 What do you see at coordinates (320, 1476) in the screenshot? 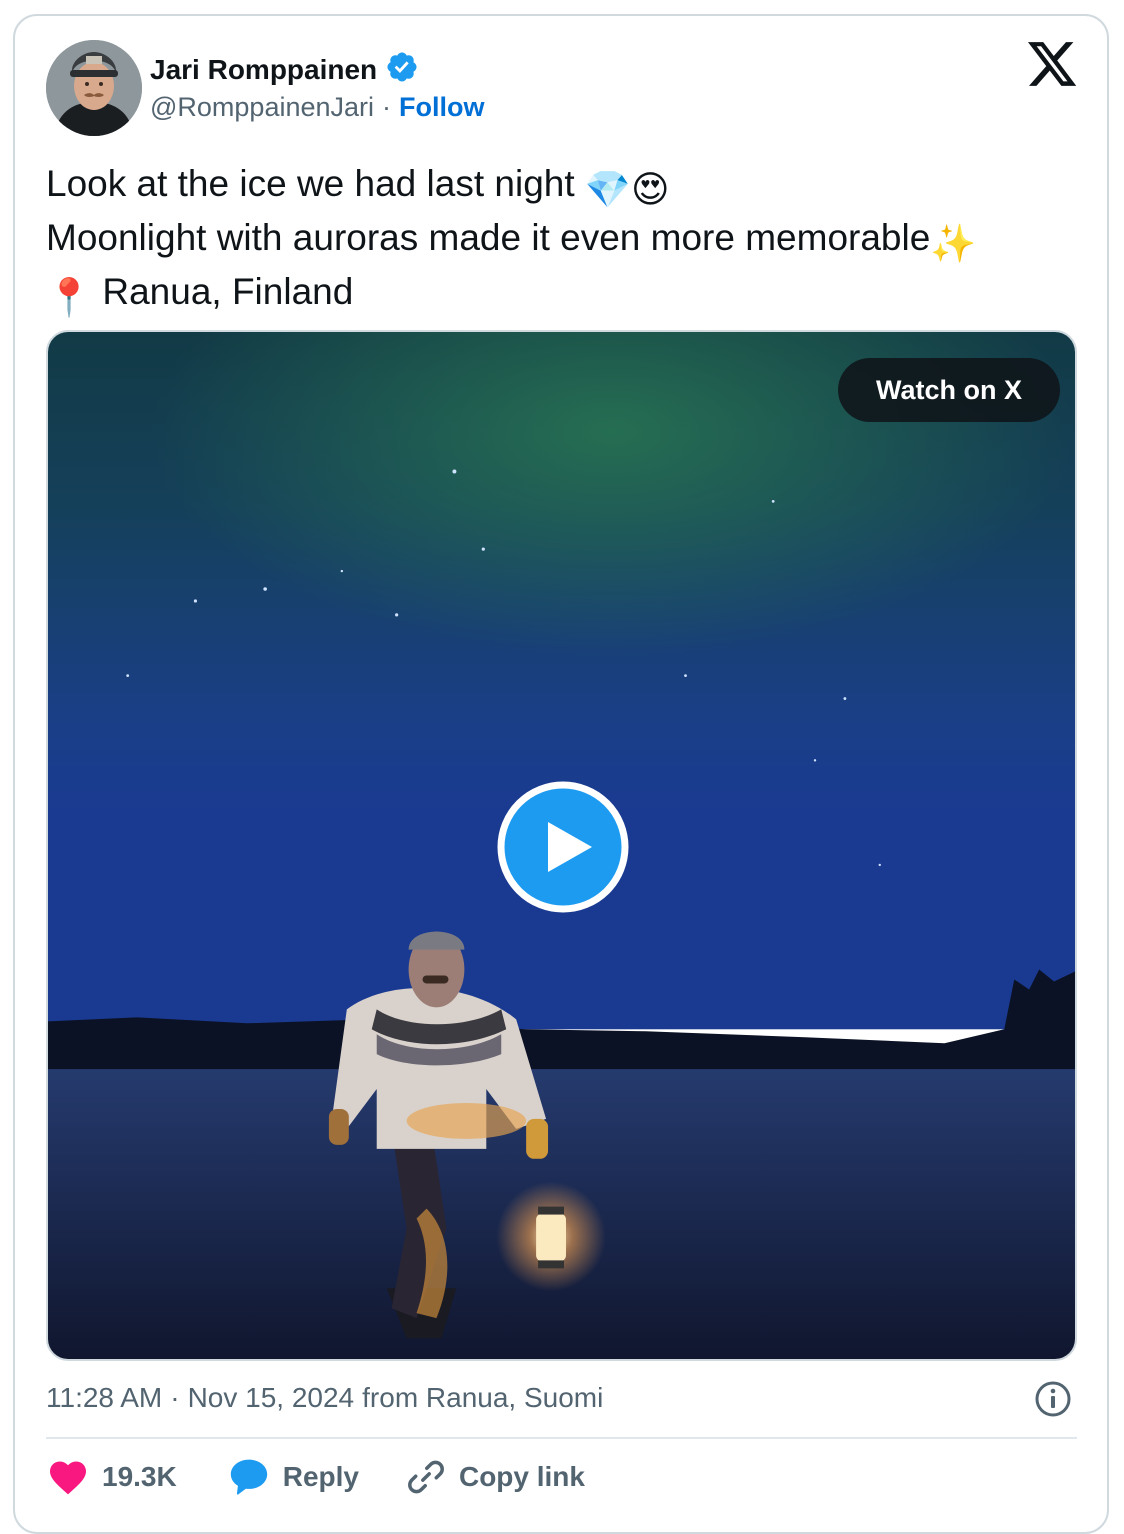
I see `reply-label: Reply` at bounding box center [320, 1476].